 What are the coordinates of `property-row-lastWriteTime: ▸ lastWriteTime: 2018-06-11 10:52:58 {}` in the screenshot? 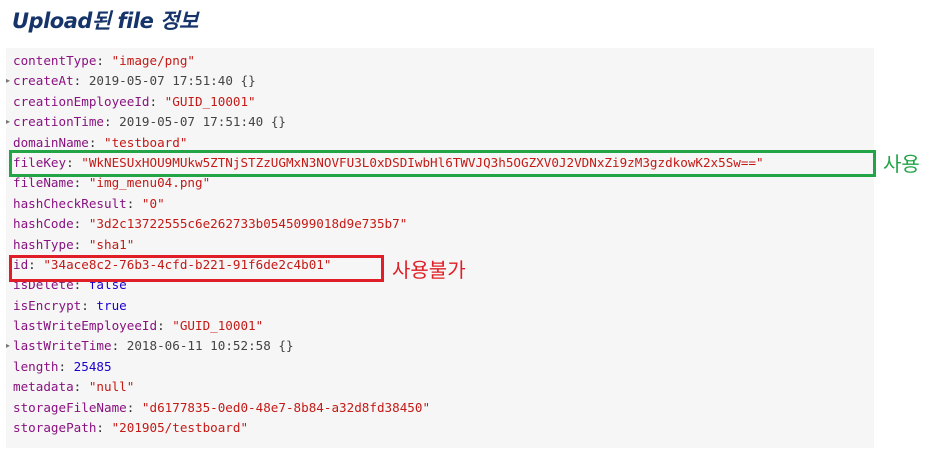 It's located at (440, 346).